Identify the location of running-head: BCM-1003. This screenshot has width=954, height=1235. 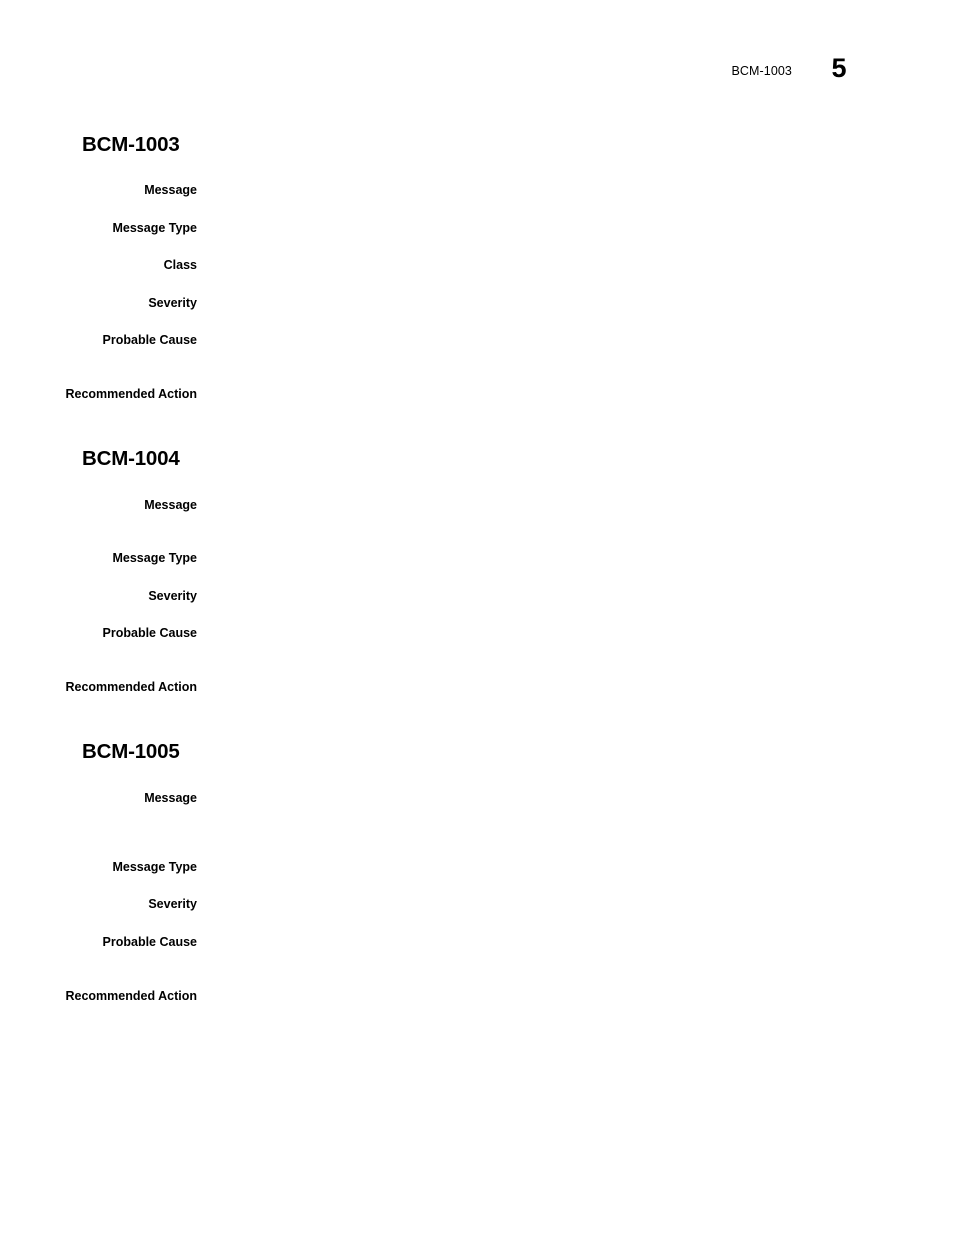
(761, 71).